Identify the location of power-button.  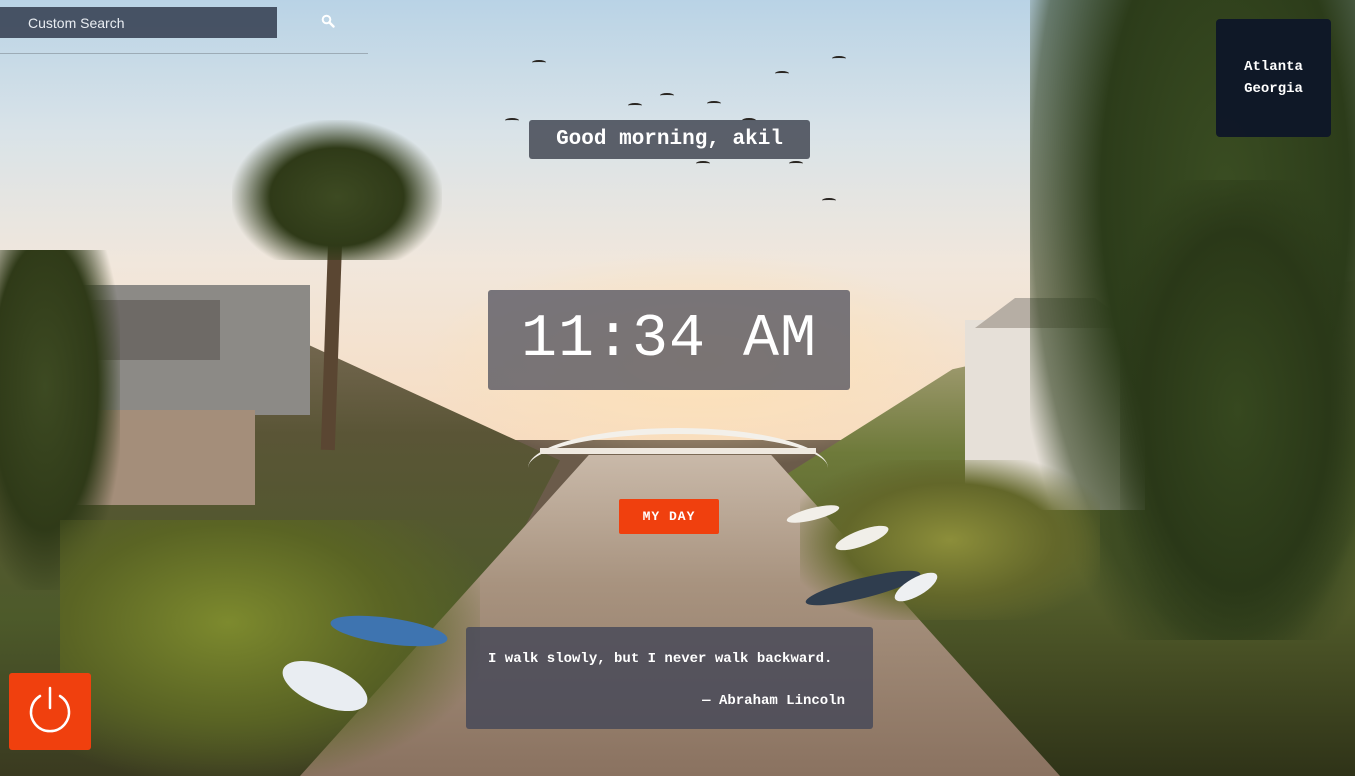
(50, 711).